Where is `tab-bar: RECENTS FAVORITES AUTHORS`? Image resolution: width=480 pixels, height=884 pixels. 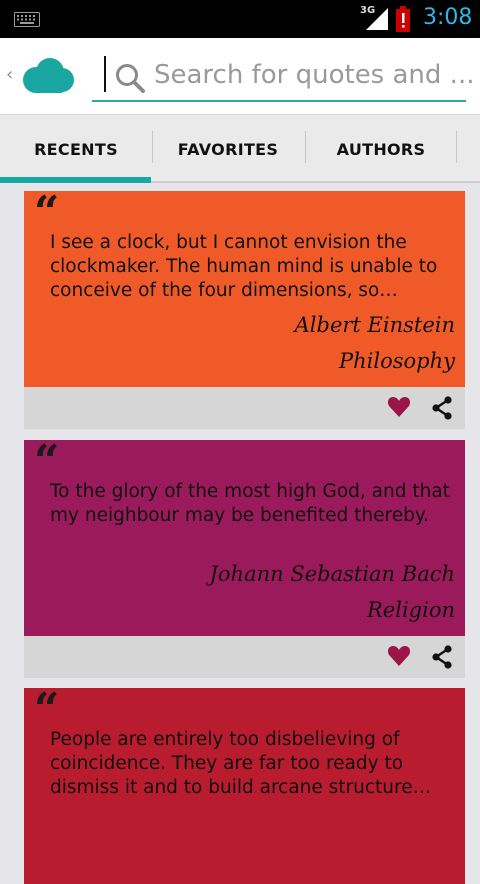 tab-bar: RECENTS FAVORITES AUTHORS is located at coordinates (240, 148).